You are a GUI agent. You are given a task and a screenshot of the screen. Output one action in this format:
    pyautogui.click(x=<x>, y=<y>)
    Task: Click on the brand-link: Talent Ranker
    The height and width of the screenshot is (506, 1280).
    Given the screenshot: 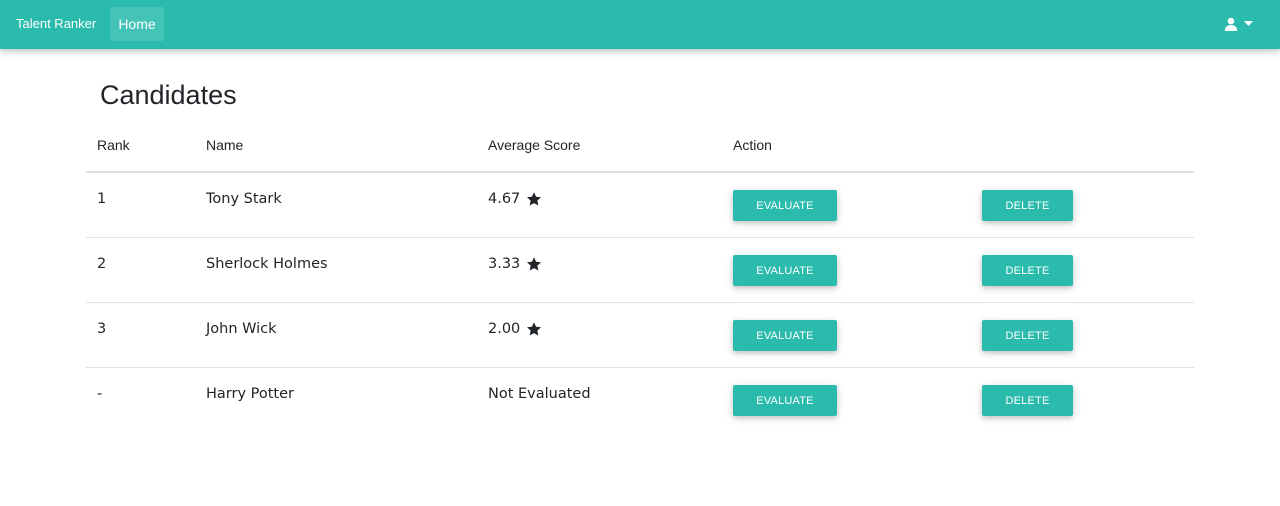 What is the action you would take?
    pyautogui.click(x=56, y=23)
    